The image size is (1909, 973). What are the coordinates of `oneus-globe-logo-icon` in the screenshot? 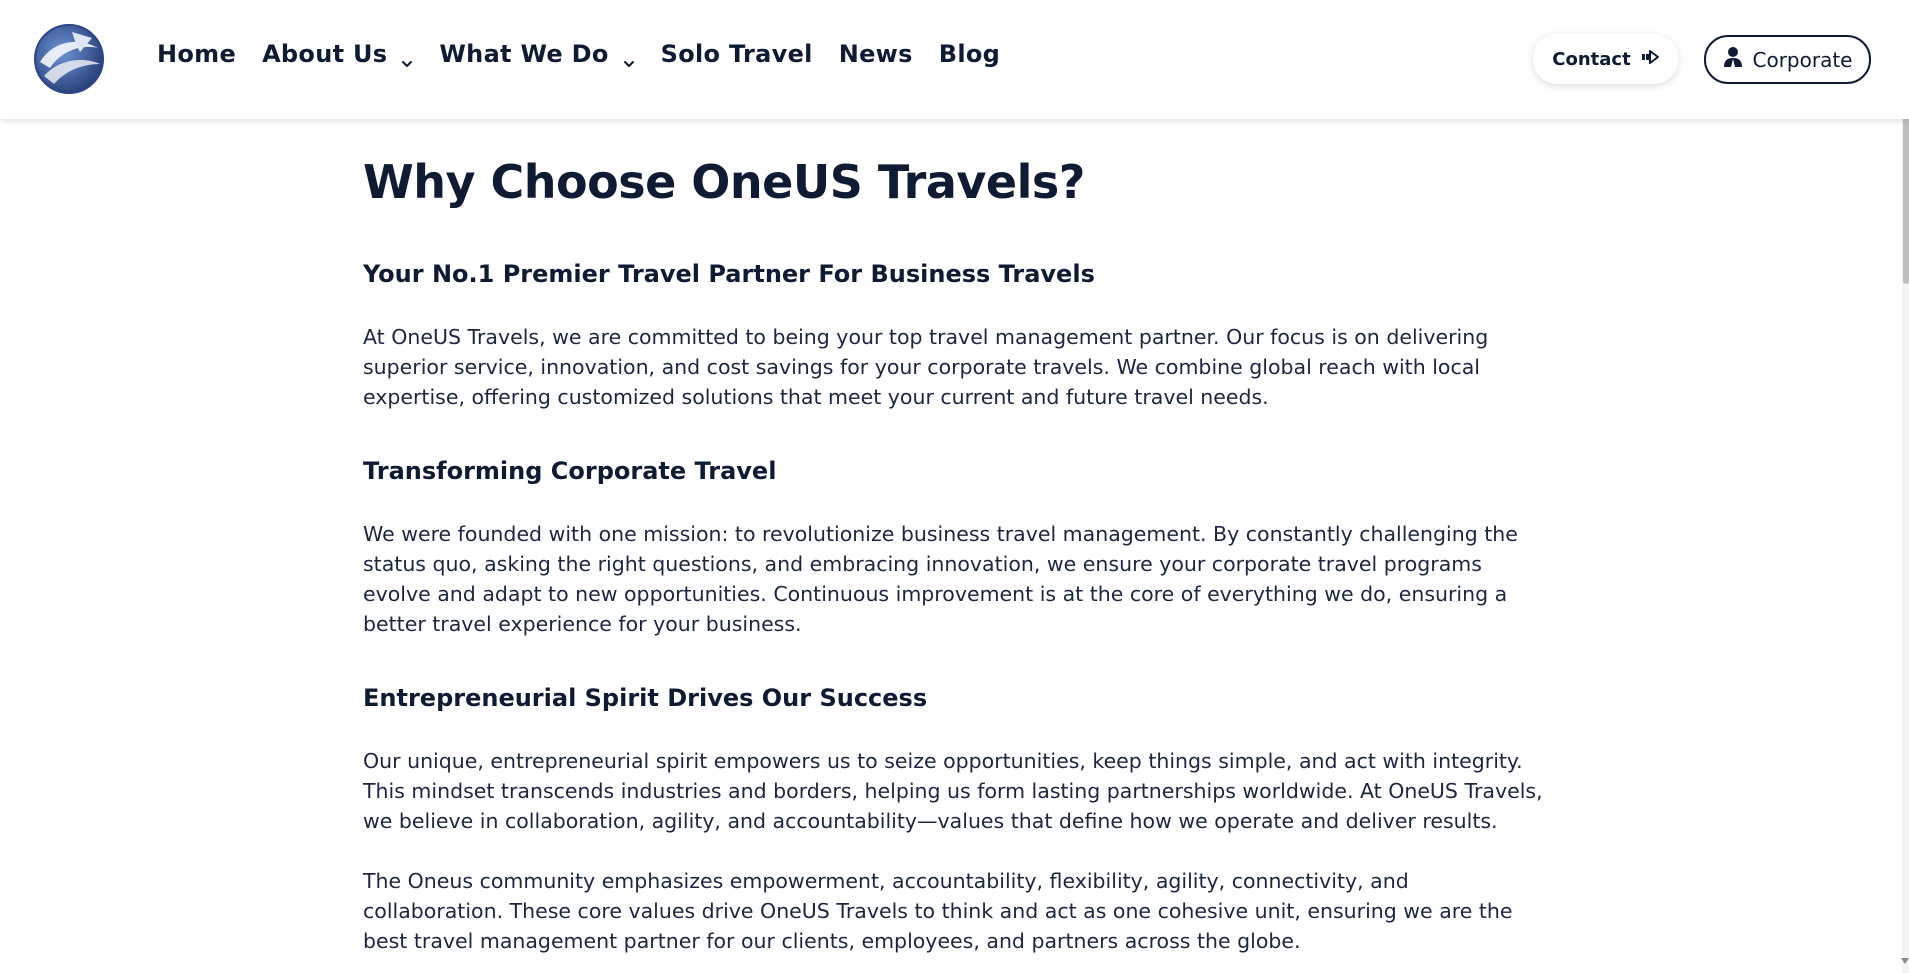 It's located at (69, 59).